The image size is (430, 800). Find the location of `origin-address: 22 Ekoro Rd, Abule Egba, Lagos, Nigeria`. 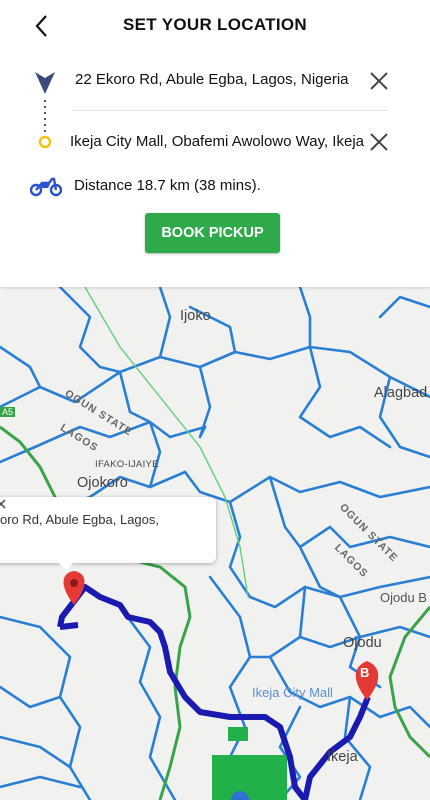

origin-address: 22 Ekoro Rd, Abule Egba, Lagos, Nigeria is located at coordinates (220, 79).